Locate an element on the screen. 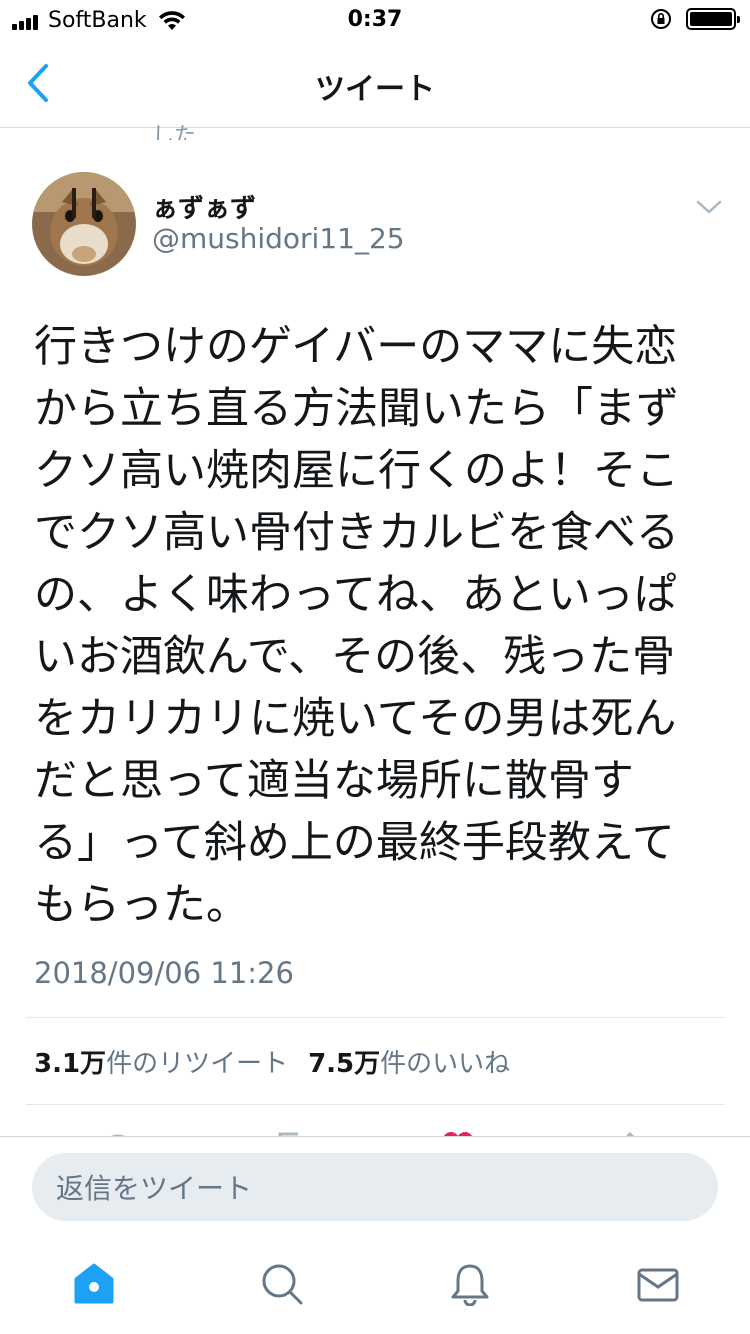 The image size is (750, 1334). tweet-line: でクソ高い骨付きカルビを食べる is located at coordinates (356, 533).